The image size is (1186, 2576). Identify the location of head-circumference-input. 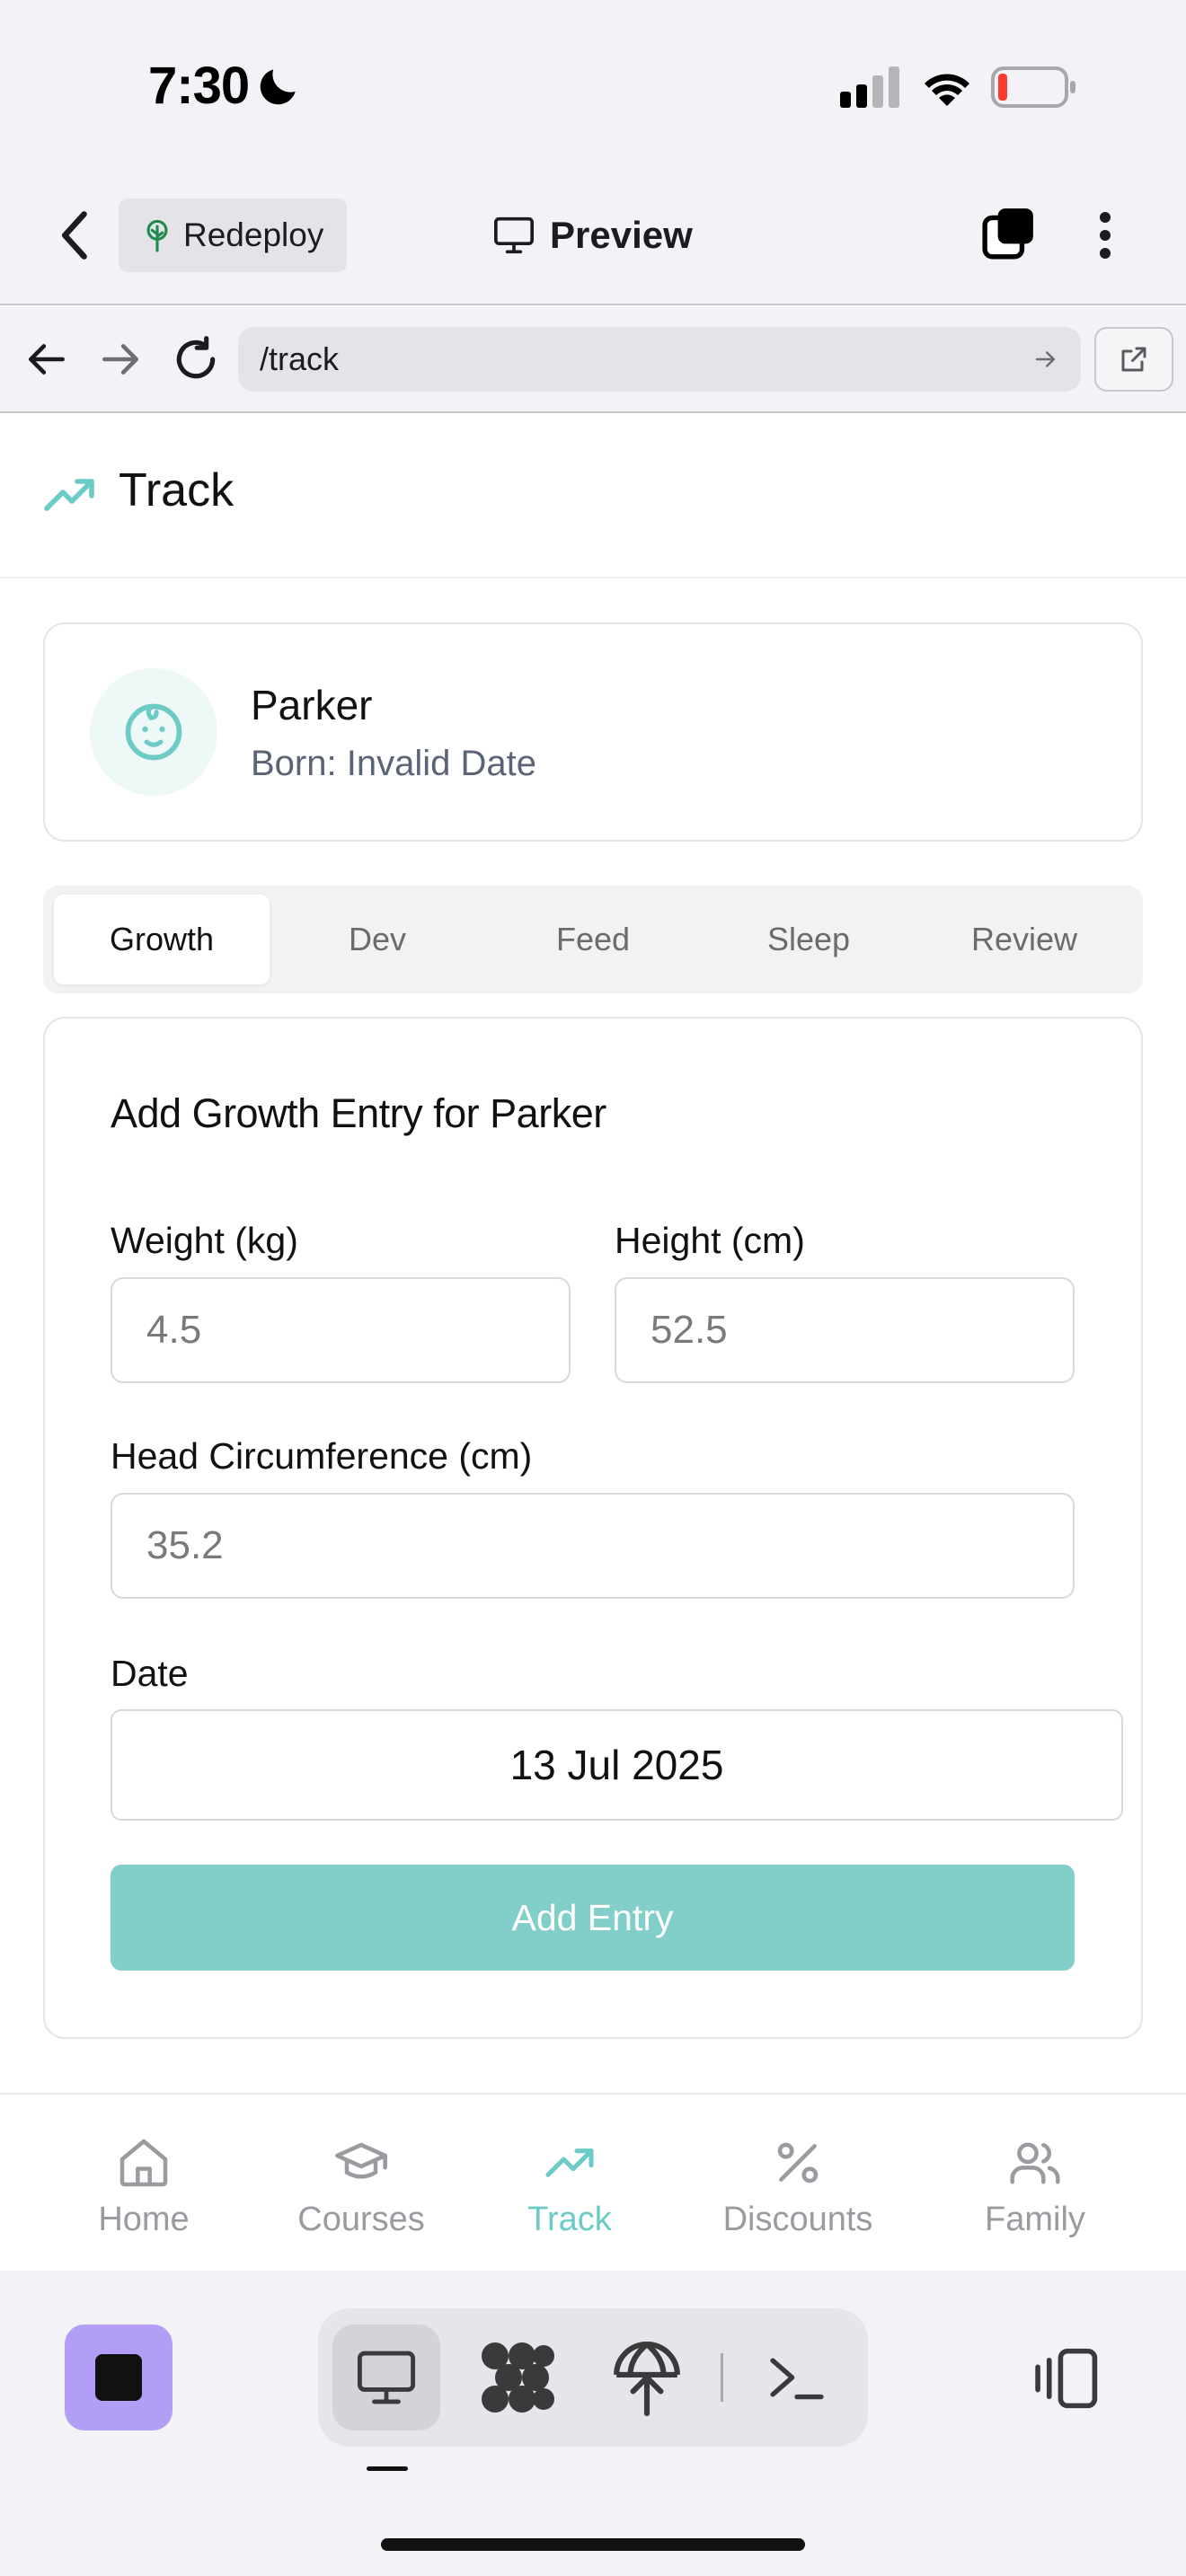
(593, 1546).